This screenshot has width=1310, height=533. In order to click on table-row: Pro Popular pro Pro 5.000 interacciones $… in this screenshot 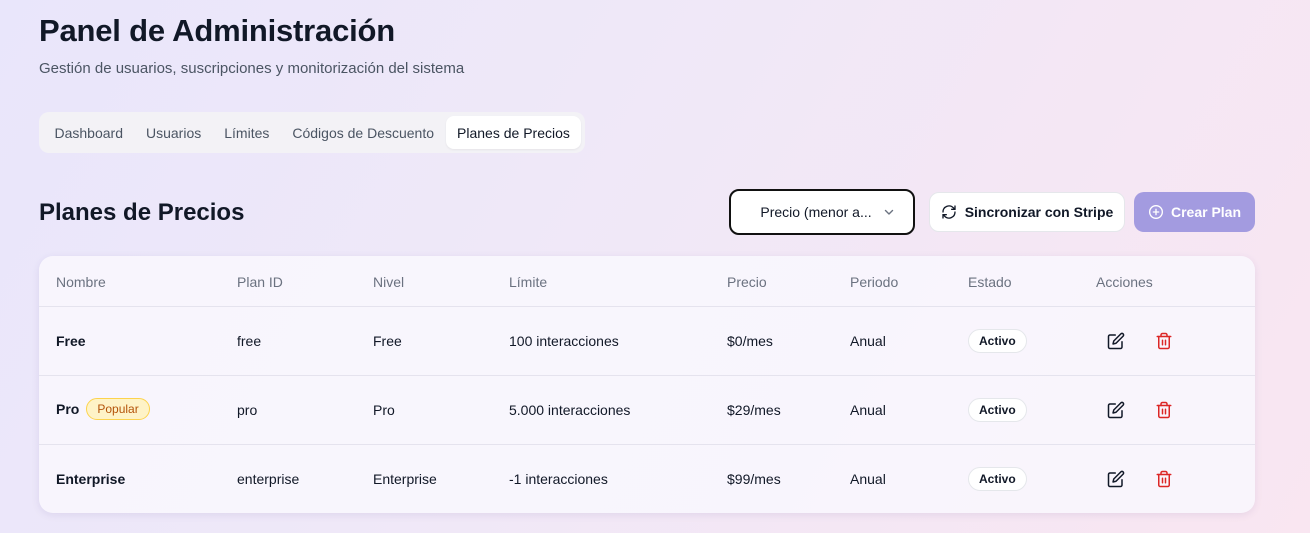, I will do `click(647, 410)`.